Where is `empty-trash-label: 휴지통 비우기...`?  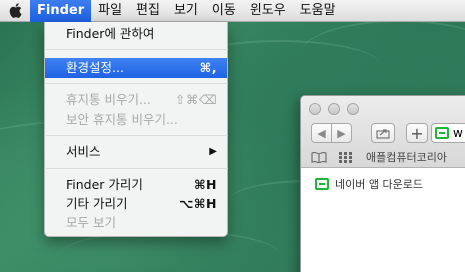
empty-trash-label: 휴지통 비우기... is located at coordinates (108, 99).